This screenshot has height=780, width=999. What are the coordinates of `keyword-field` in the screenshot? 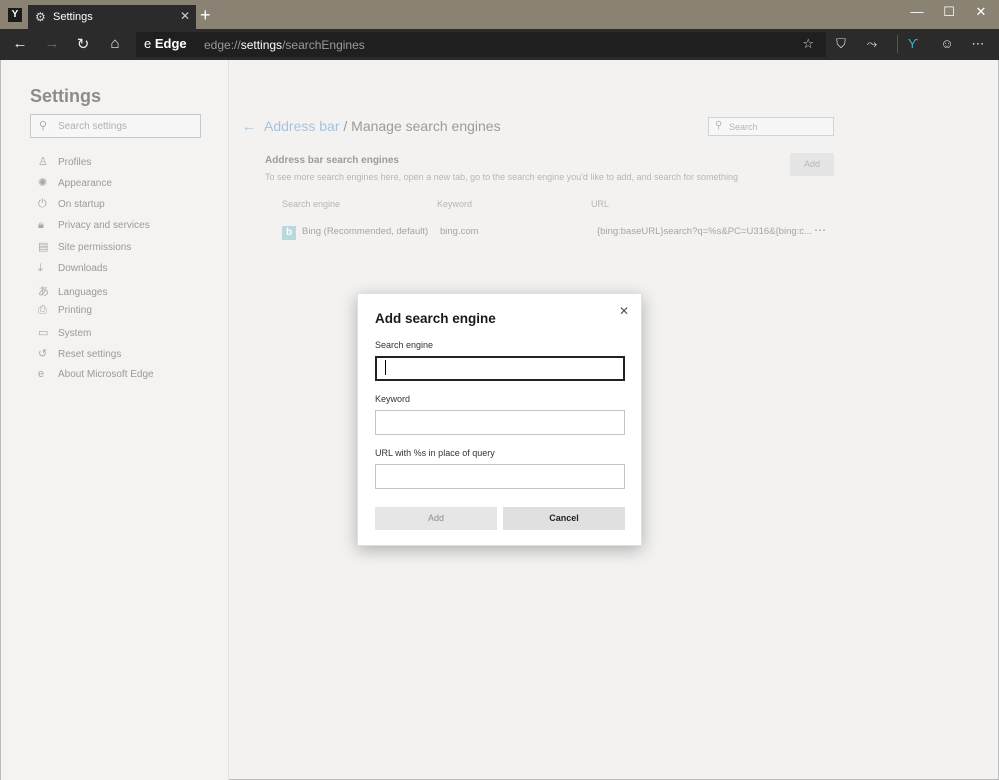 It's located at (500, 422).